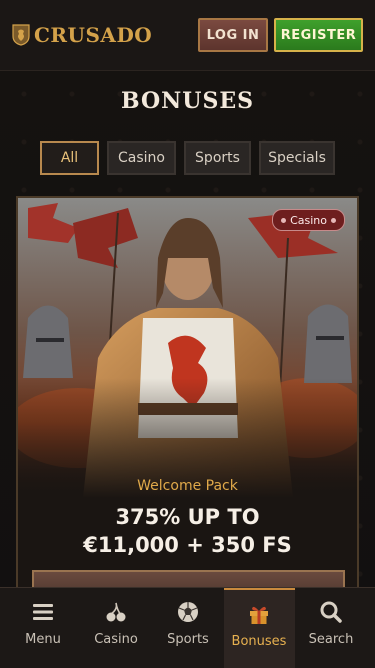 The image size is (375, 668). Describe the element at coordinates (259, 628) in the screenshot. I see `nav-item-bonuses: Bonuses` at that location.